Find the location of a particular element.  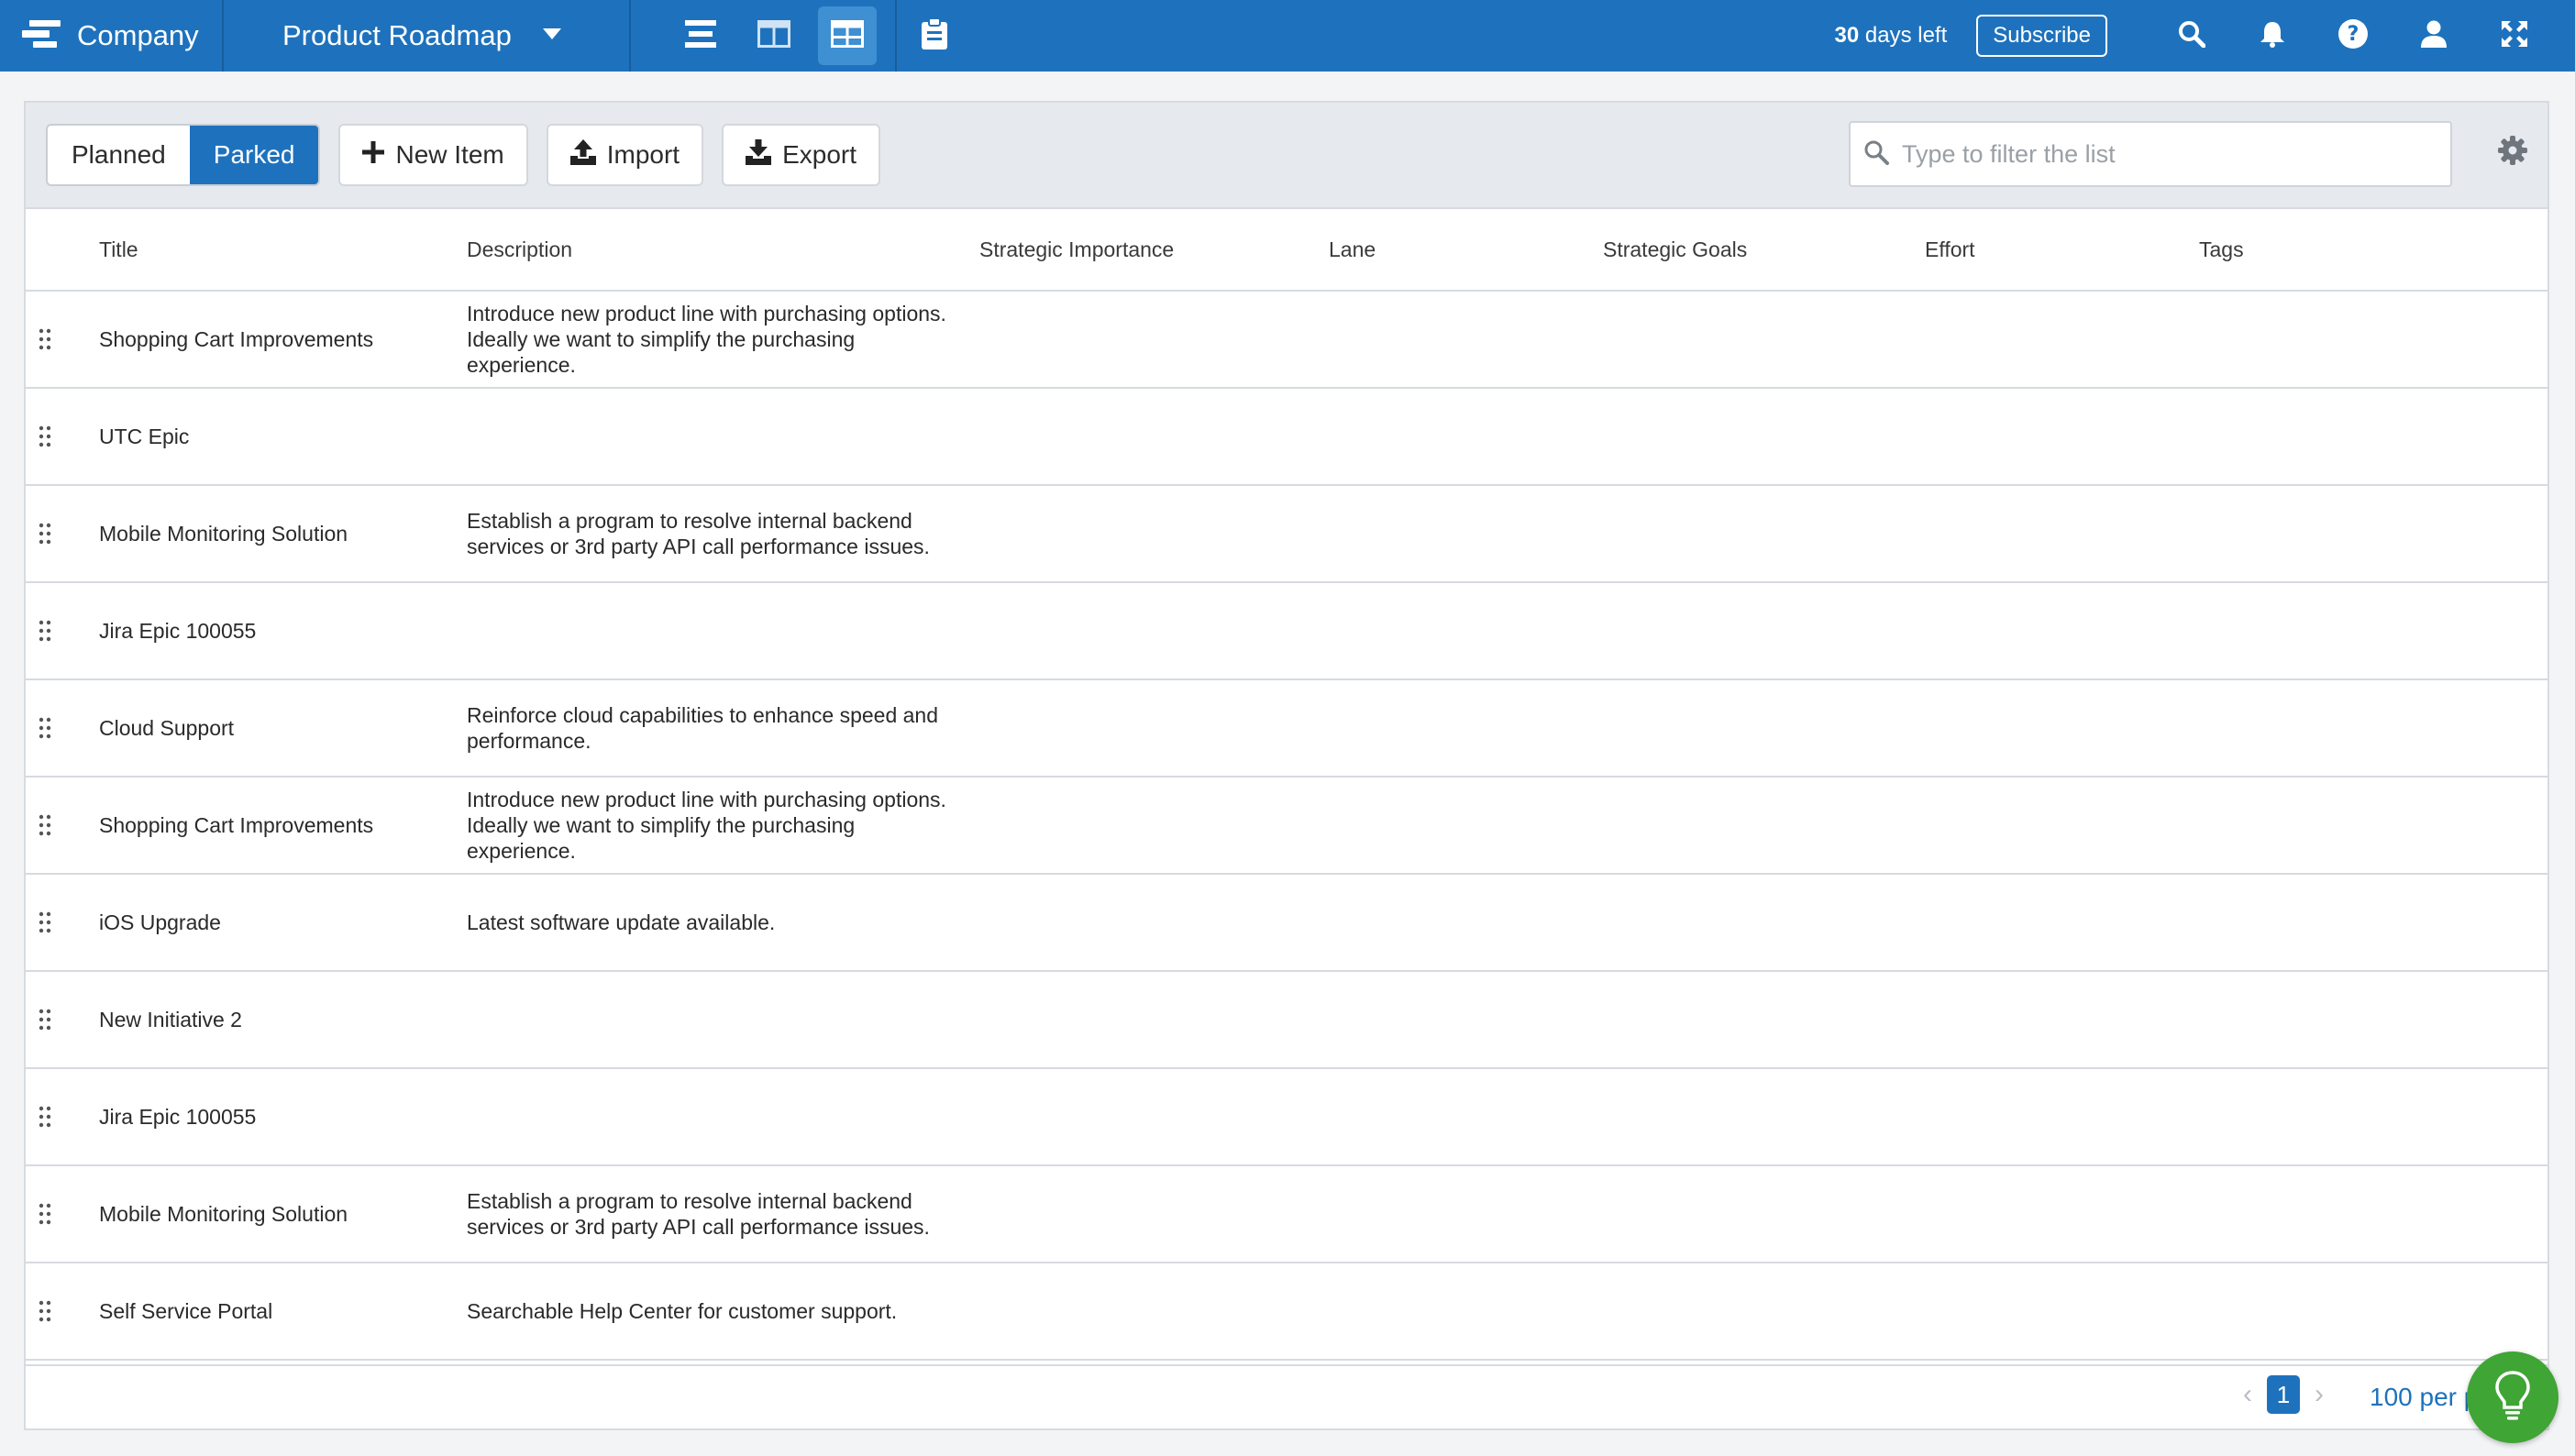

filter-field is located at coordinates (2150, 154).